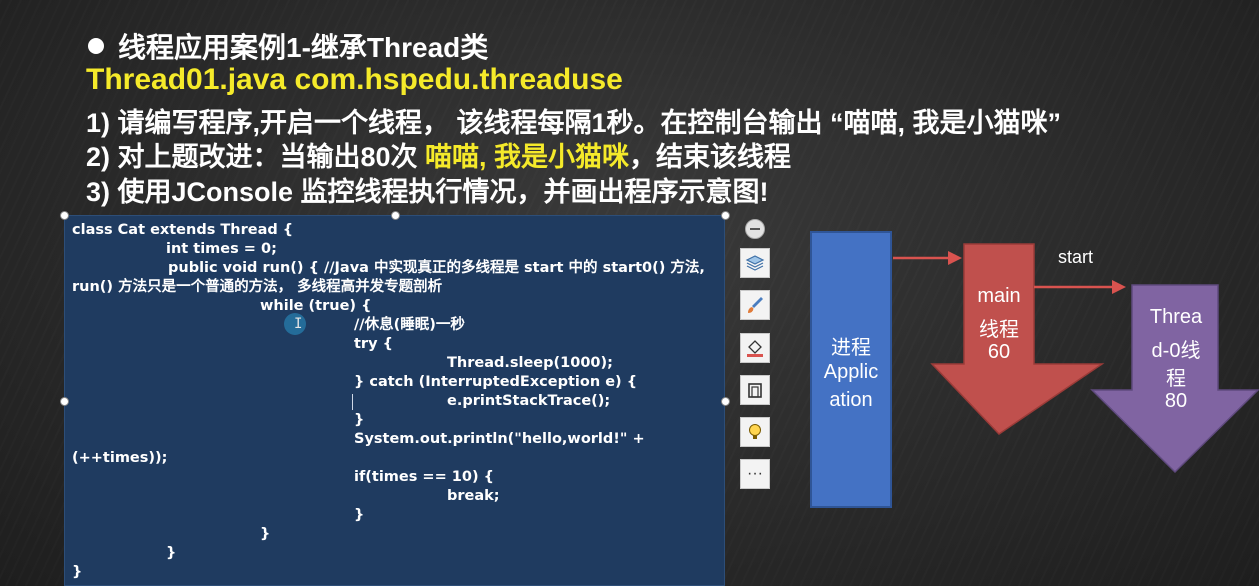 The image size is (1259, 586). Describe the element at coordinates (1176, 351) in the screenshot. I see `thread0-label-2: d-0线` at that location.